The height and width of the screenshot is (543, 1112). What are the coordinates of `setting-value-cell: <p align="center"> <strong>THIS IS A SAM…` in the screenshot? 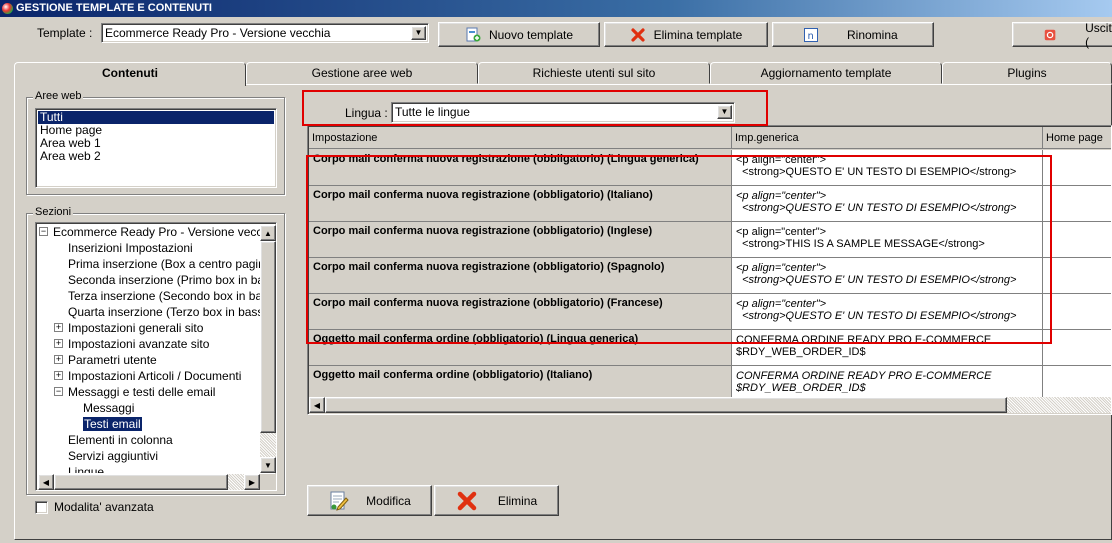 It's located at (887, 240).